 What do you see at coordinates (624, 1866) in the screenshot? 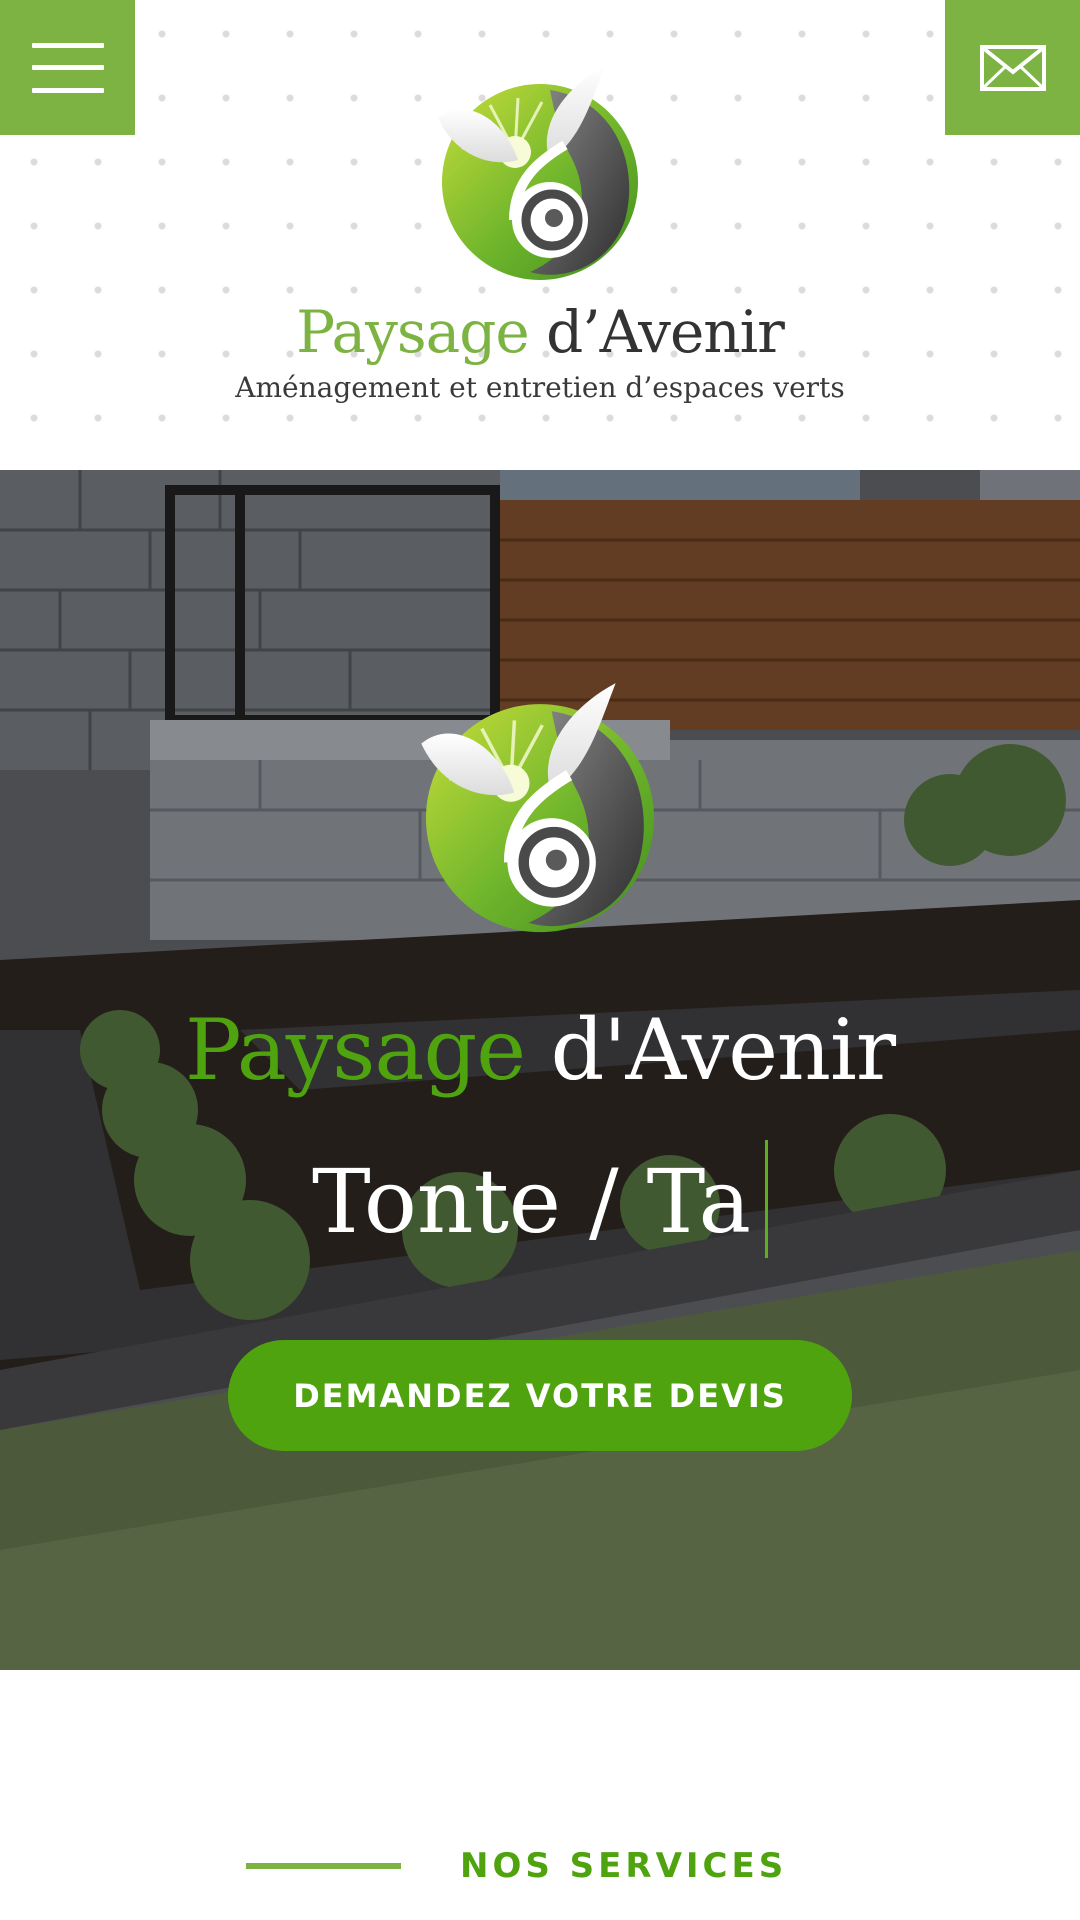
I see `section-title: NOS SERVICES` at bounding box center [624, 1866].